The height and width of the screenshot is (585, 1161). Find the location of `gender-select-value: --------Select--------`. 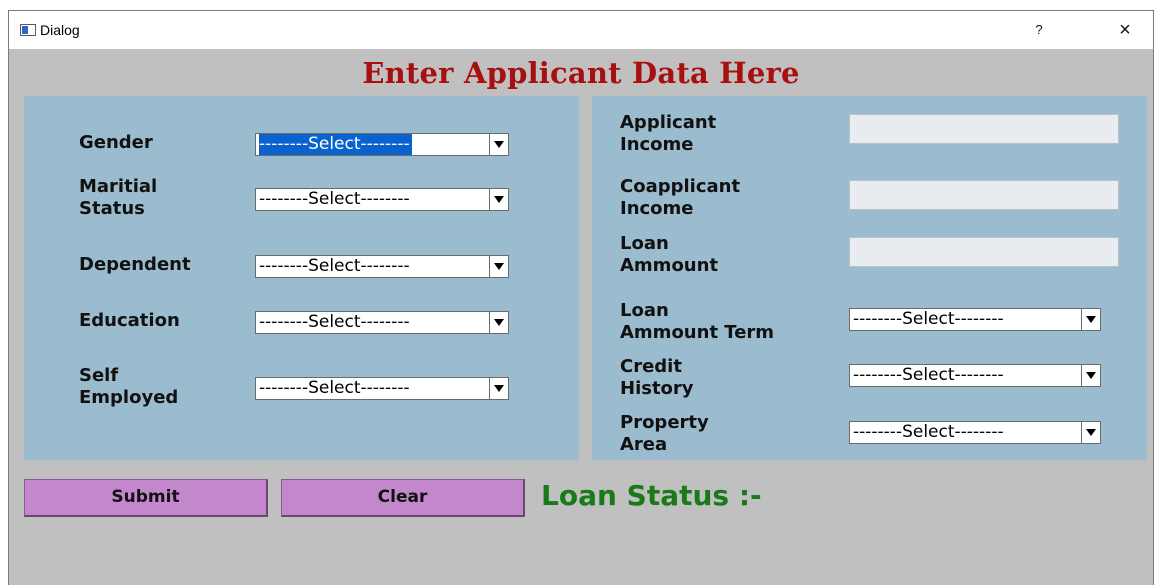

gender-select-value: --------Select-------- is located at coordinates (335, 144).